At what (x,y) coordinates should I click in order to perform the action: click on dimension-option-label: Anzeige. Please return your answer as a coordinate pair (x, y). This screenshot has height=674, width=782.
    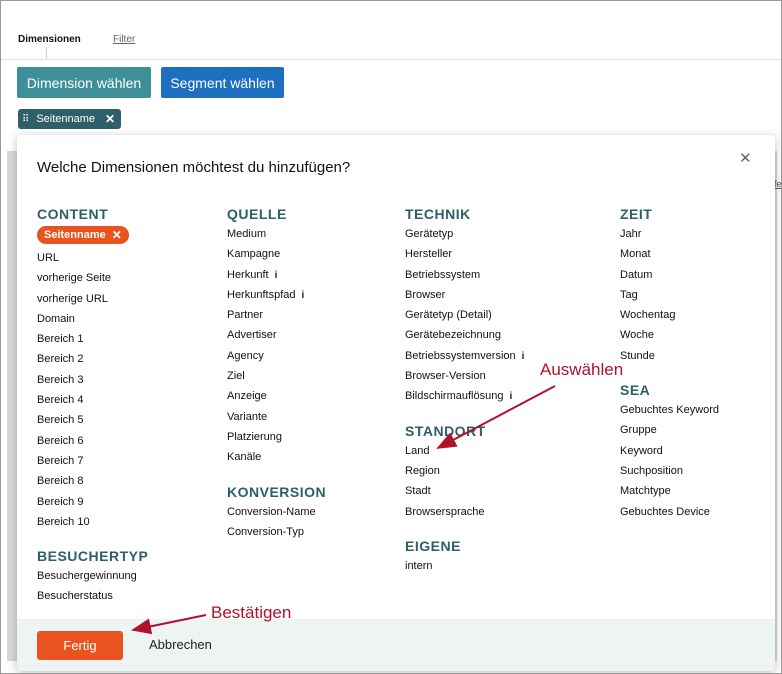
    Looking at the image, I should click on (247, 396).